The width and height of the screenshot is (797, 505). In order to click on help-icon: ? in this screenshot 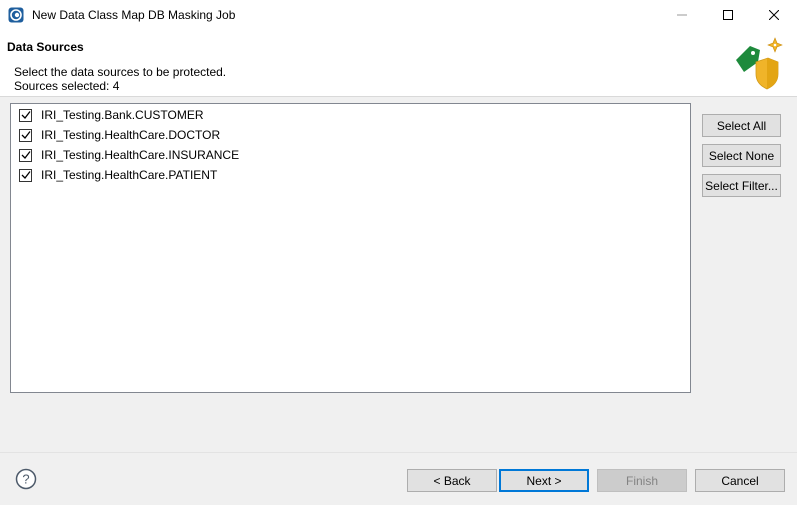, I will do `click(26, 479)`.